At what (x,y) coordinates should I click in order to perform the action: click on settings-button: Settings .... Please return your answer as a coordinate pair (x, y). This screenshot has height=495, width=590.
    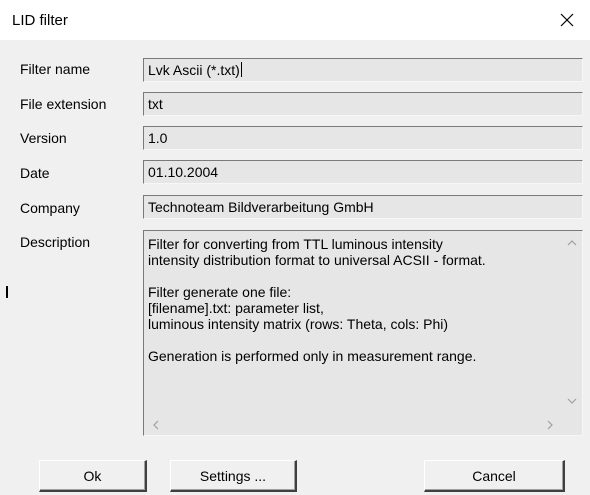
    Looking at the image, I should click on (233, 476).